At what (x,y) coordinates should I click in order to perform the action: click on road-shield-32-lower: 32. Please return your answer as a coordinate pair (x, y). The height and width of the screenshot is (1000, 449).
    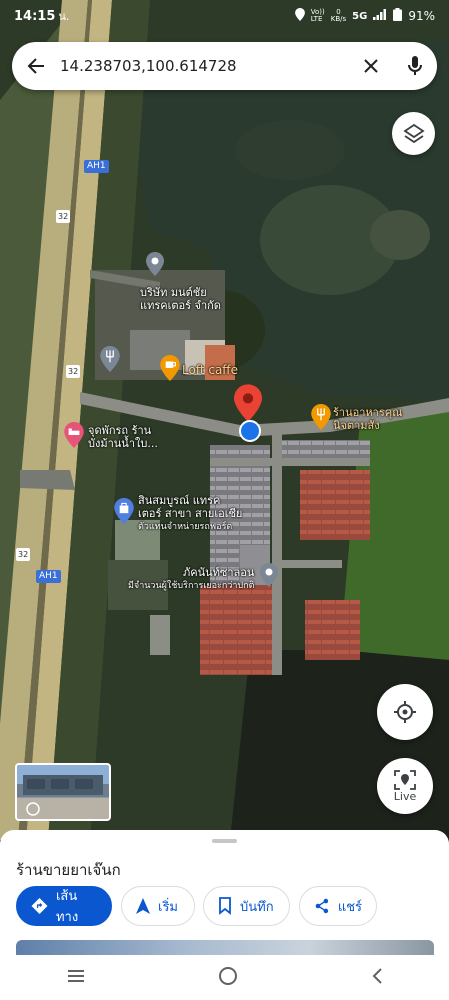
    Looking at the image, I should click on (23, 554).